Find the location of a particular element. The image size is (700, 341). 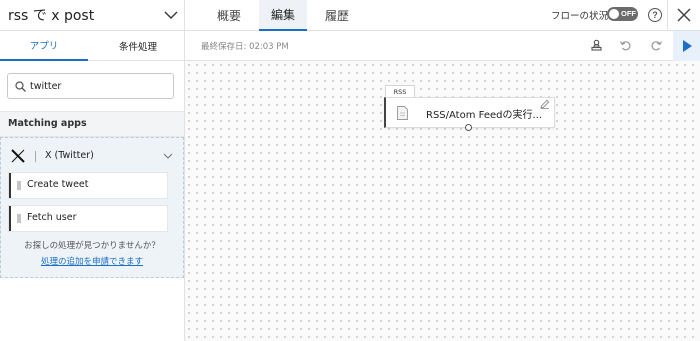

redo-icon is located at coordinates (656, 45).